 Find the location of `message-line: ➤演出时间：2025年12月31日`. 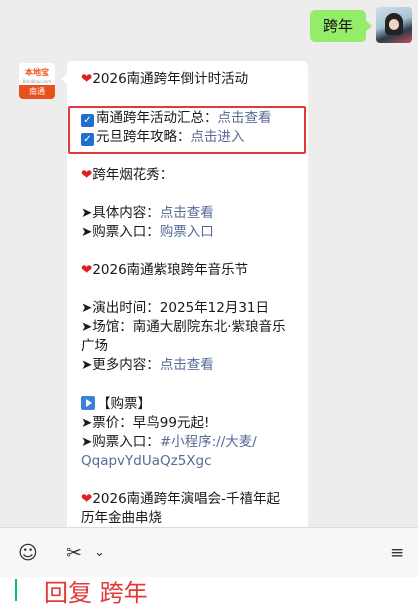

message-line: ➤演出时间：2025年12月31日 is located at coordinates (175, 308).